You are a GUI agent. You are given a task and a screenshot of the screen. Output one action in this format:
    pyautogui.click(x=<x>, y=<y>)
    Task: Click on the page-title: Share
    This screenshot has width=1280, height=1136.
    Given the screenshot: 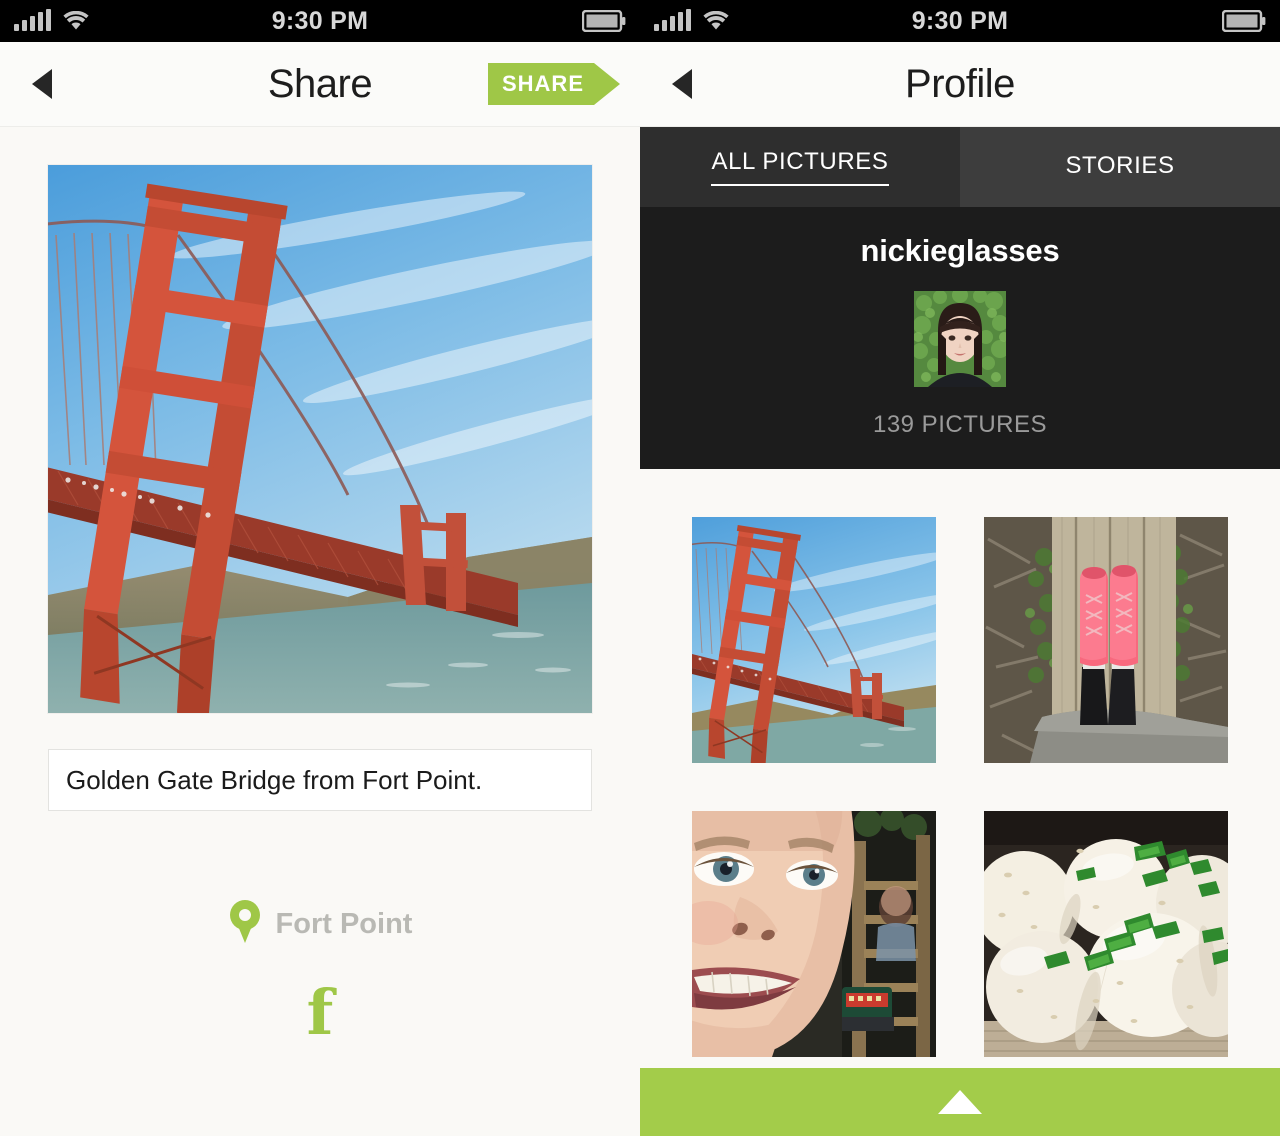 What is the action you would take?
    pyautogui.click(x=320, y=83)
    